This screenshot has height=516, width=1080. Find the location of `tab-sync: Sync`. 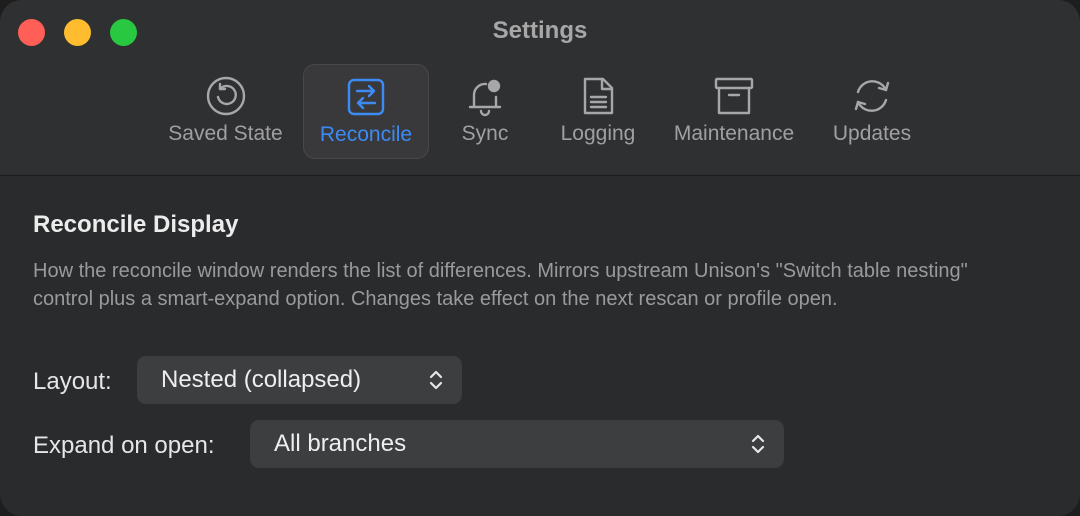

tab-sync: Sync is located at coordinates (485, 111).